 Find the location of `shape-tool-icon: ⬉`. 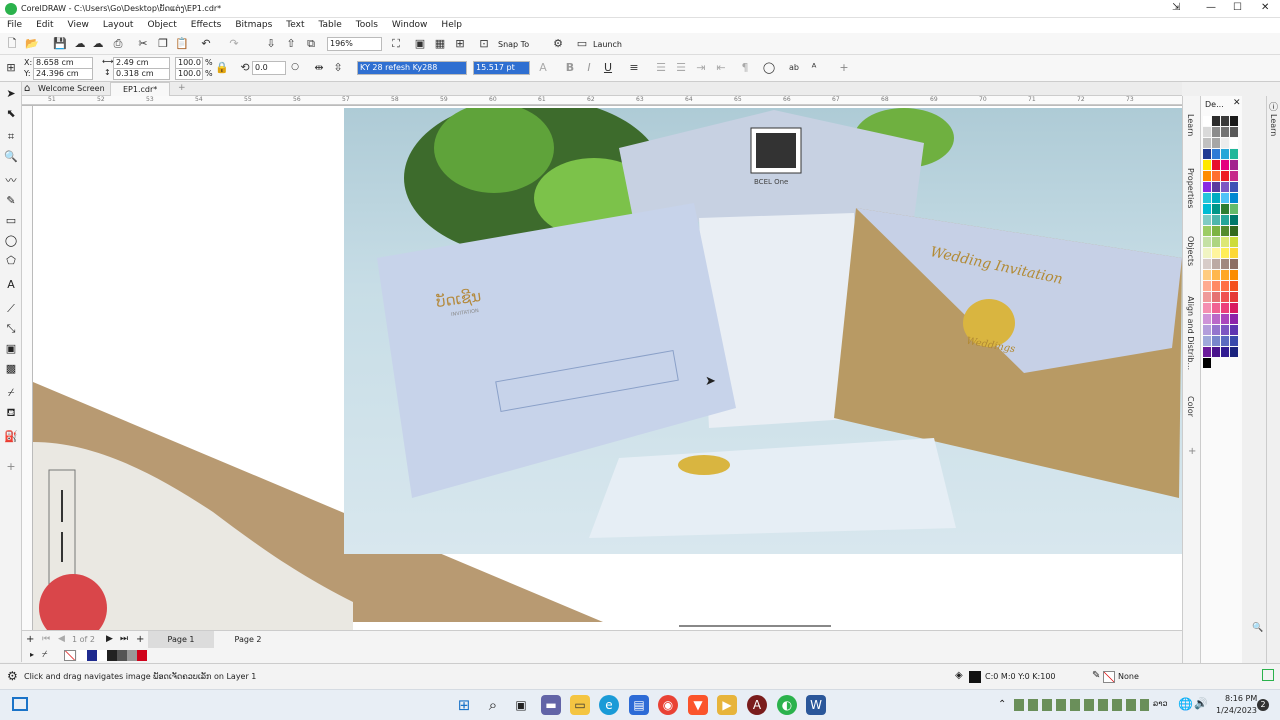

shape-tool-icon: ⬉ is located at coordinates (11, 114).